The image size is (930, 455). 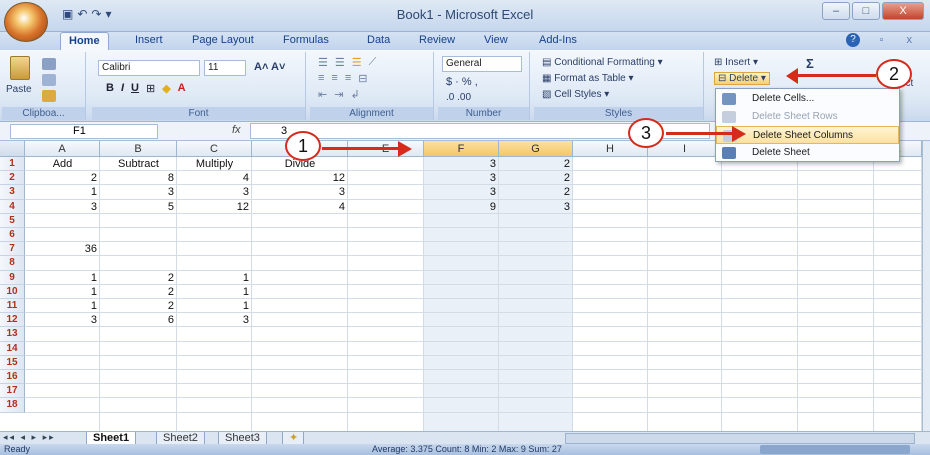 I want to click on horizontal-scrollbar, so click(x=740, y=438).